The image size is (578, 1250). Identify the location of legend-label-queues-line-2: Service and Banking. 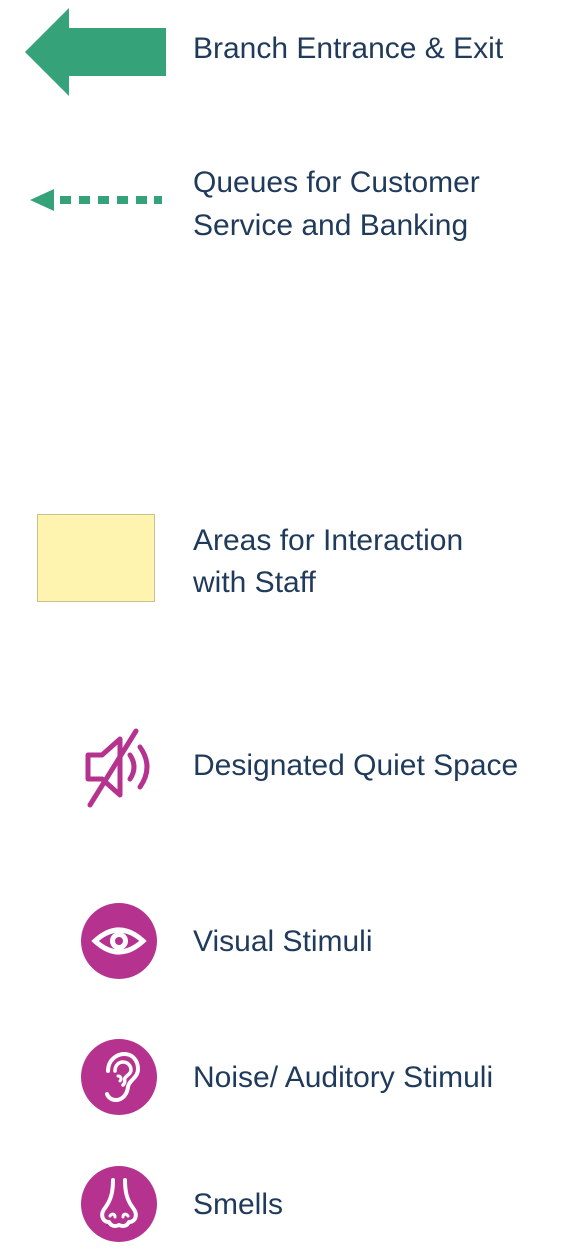
(331, 225).